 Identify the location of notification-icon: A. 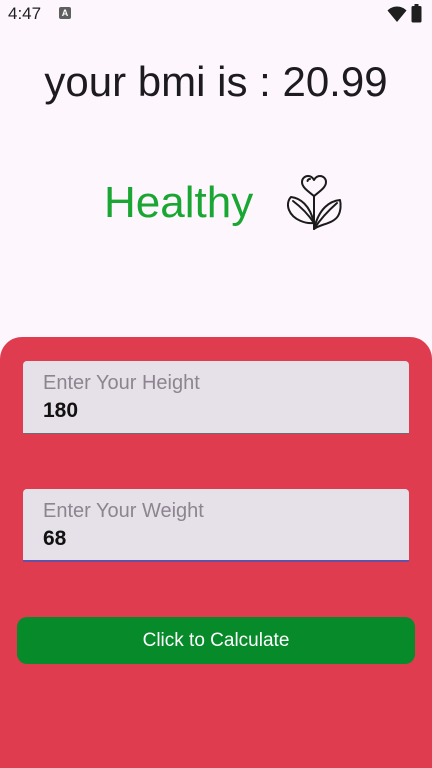
(65, 13).